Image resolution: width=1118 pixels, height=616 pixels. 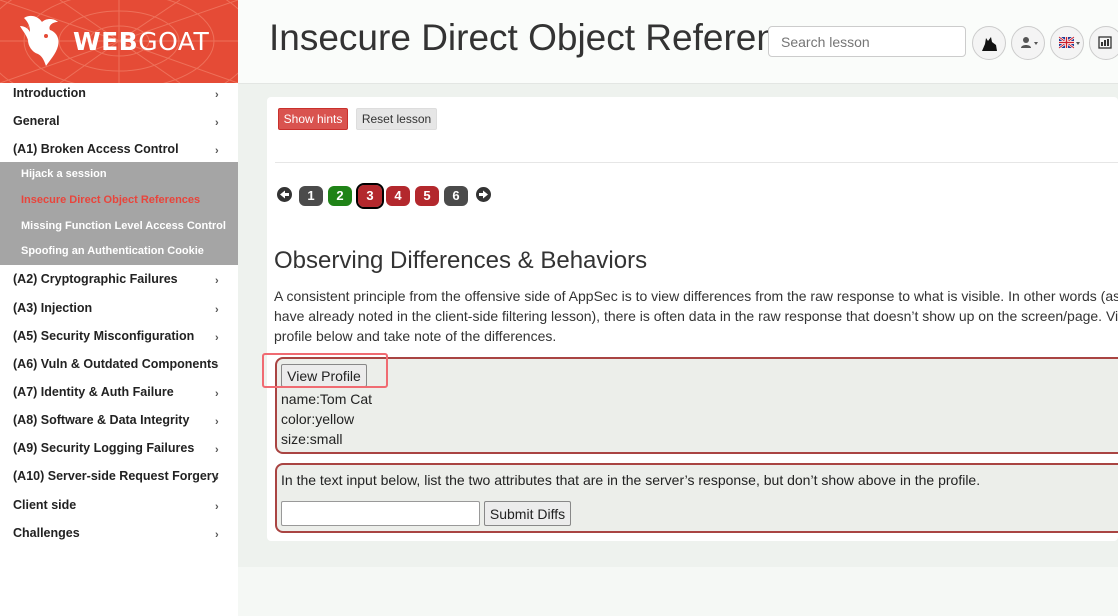 What do you see at coordinates (119, 537) in the screenshot?
I see `sidebar-item-challenges: Challenges ›` at bounding box center [119, 537].